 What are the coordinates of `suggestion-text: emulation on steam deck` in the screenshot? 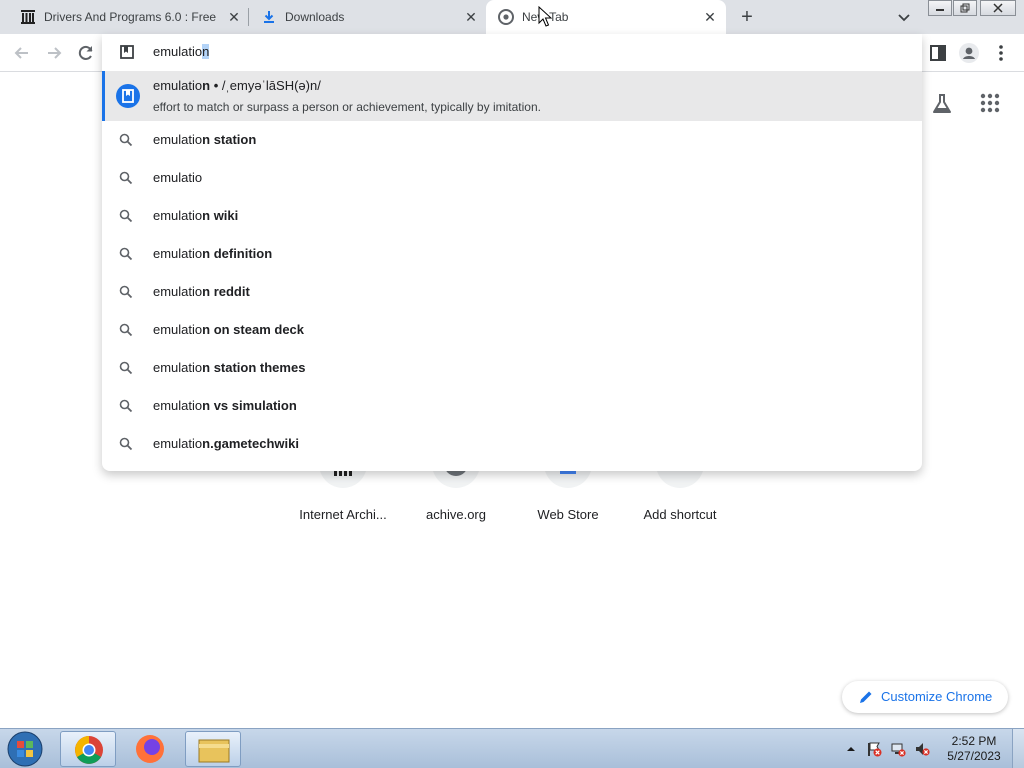 It's located at (228, 329).